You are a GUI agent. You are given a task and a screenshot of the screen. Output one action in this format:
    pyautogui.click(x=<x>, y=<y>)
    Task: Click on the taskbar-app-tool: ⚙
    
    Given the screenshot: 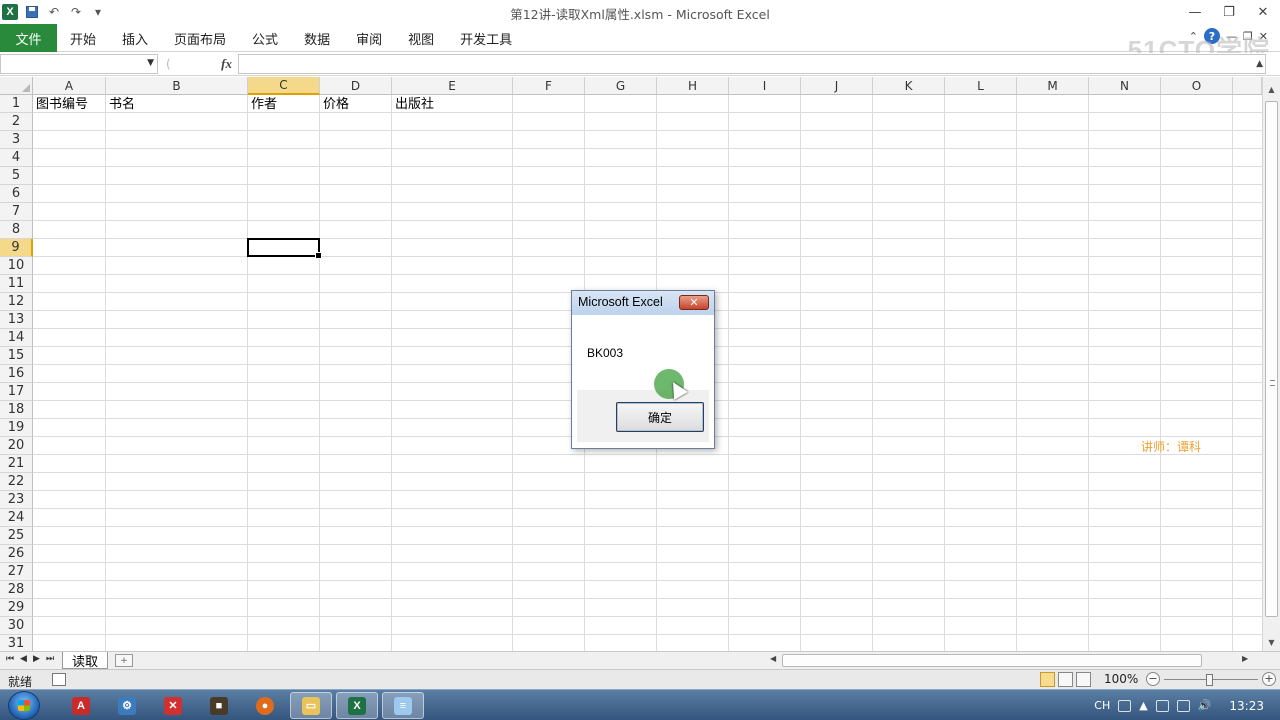 What is the action you would take?
    pyautogui.click(x=127, y=705)
    